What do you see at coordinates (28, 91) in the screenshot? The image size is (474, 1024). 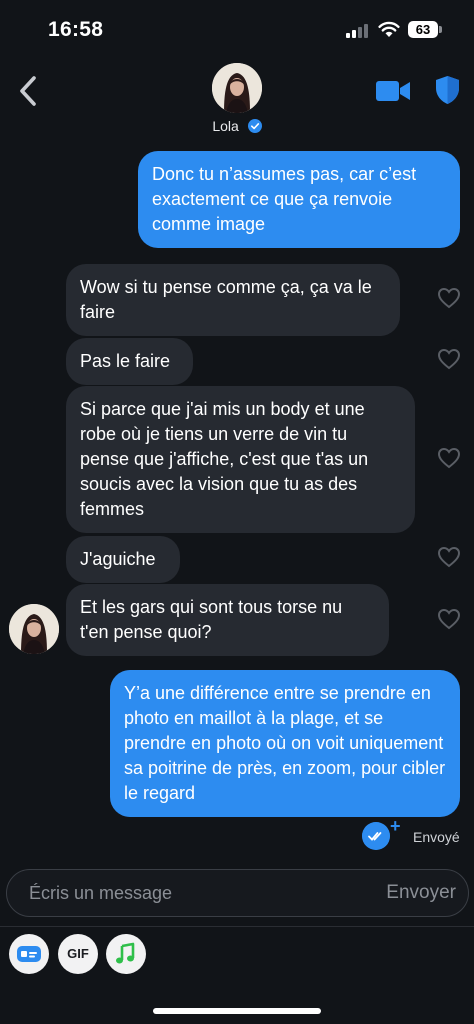 I see `back-icon` at bounding box center [28, 91].